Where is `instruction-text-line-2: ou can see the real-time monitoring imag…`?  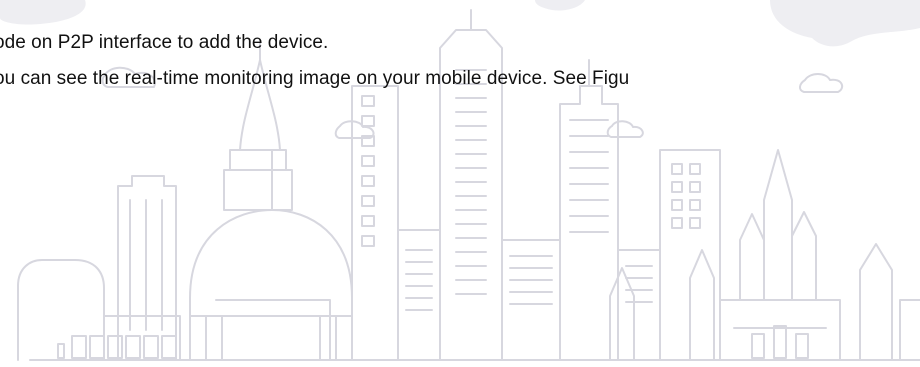
instruction-text-line-2: ou can see the real-time monitoring imag… is located at coordinates (315, 78).